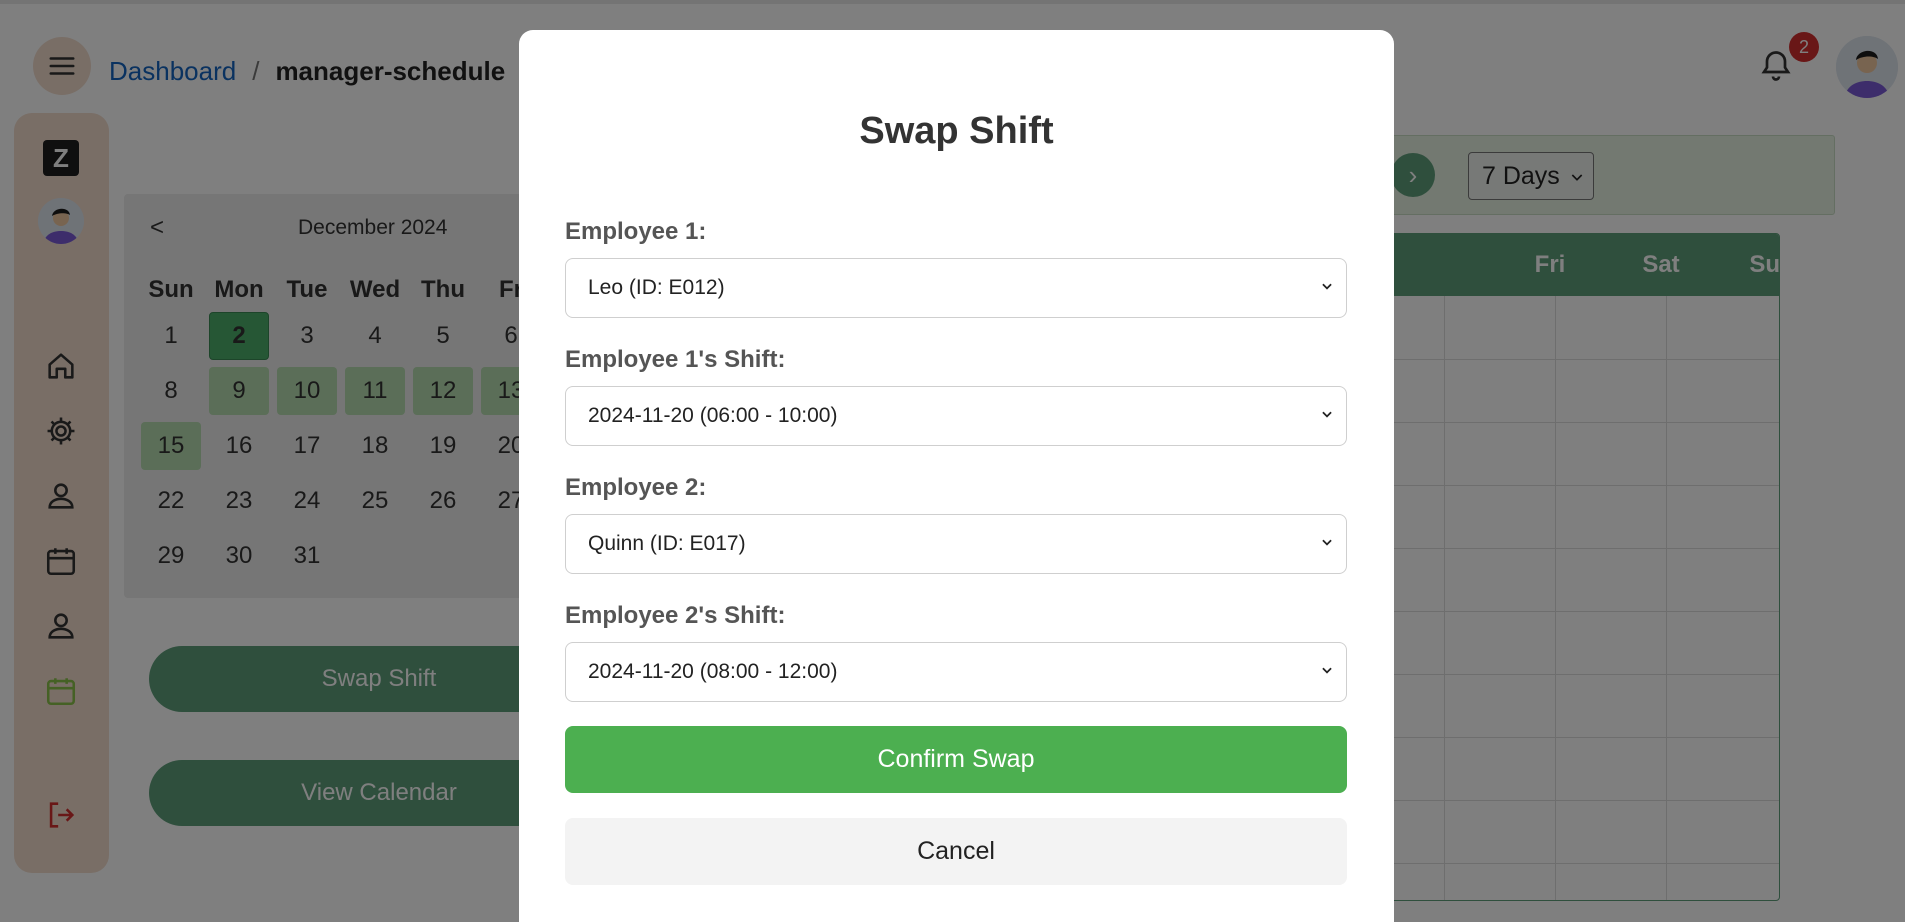 This screenshot has height=922, width=1905. I want to click on employee1-select: Leo (ID: E012), so click(956, 288).